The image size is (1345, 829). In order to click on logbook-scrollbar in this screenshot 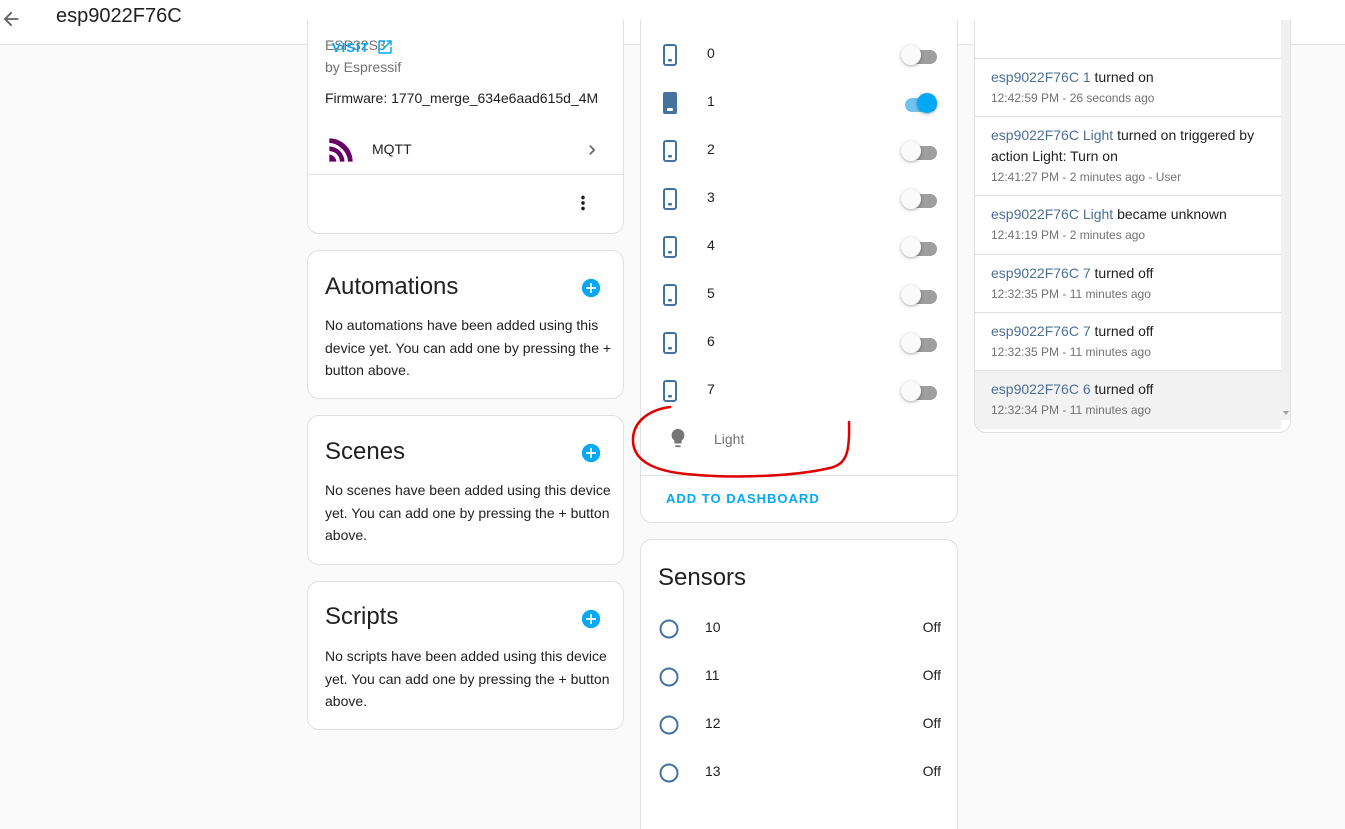, I will do `click(1285, 220)`.